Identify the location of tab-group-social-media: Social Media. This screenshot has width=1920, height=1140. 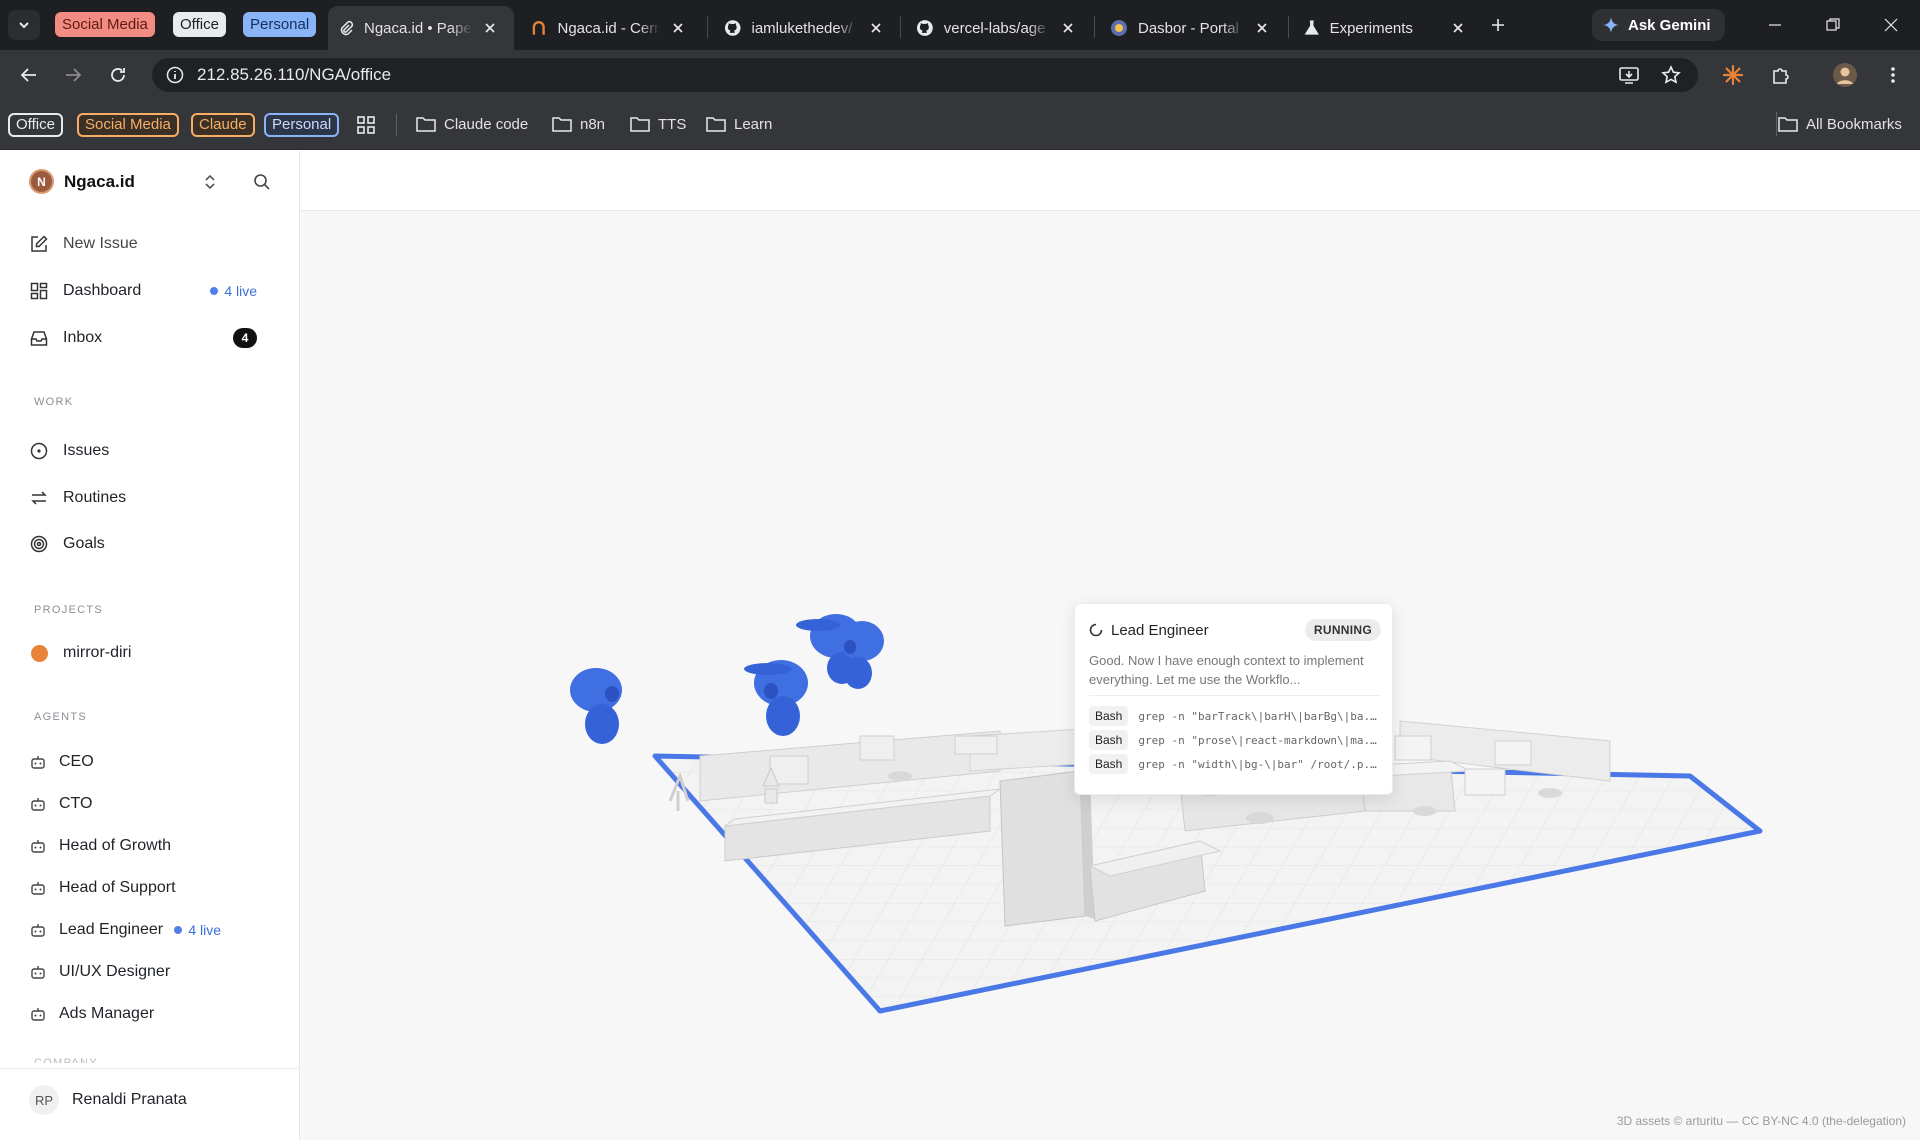
(105, 24).